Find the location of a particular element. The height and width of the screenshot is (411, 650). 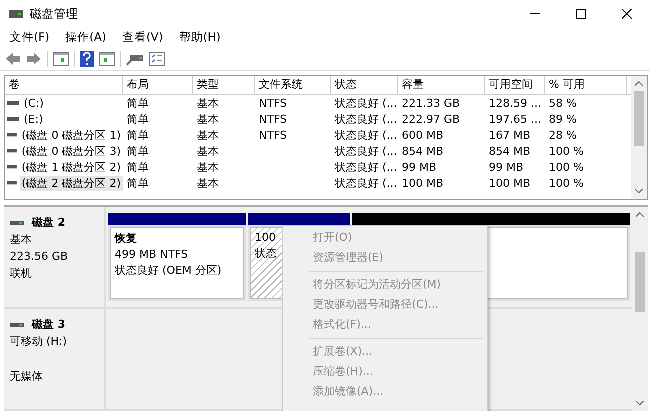

menu-item: 查看(V) is located at coordinates (143, 38).